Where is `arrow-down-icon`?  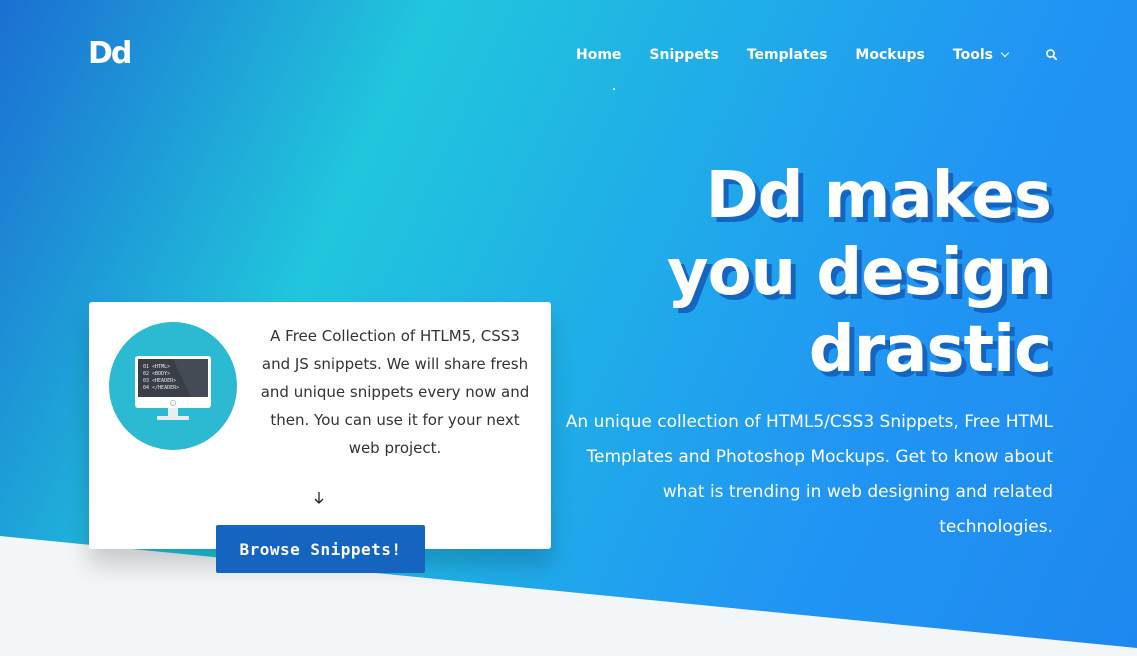 arrow-down-icon is located at coordinates (319, 498).